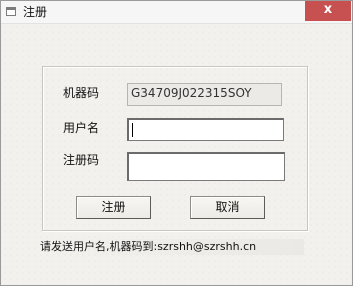 This screenshot has height=286, width=353. Describe the element at coordinates (172, 247) in the screenshot. I see `instructions-text: 请发送用户名,机器码到:szrshh@szrshh.cn` at that location.